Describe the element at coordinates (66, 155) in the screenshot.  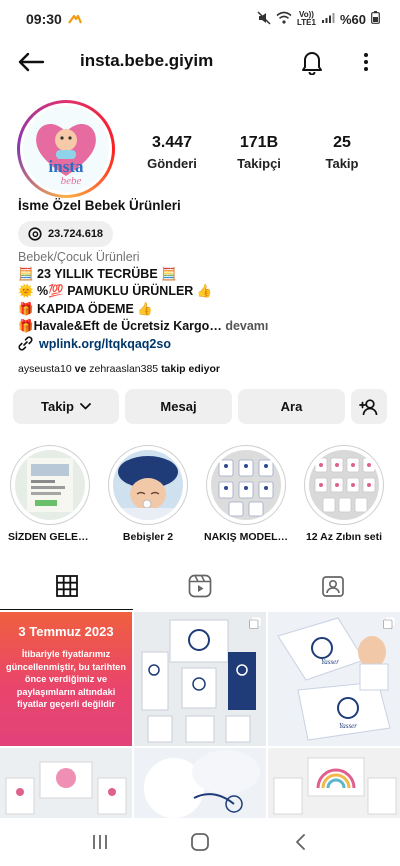
I see `brand-logo: insta bebe` at that location.